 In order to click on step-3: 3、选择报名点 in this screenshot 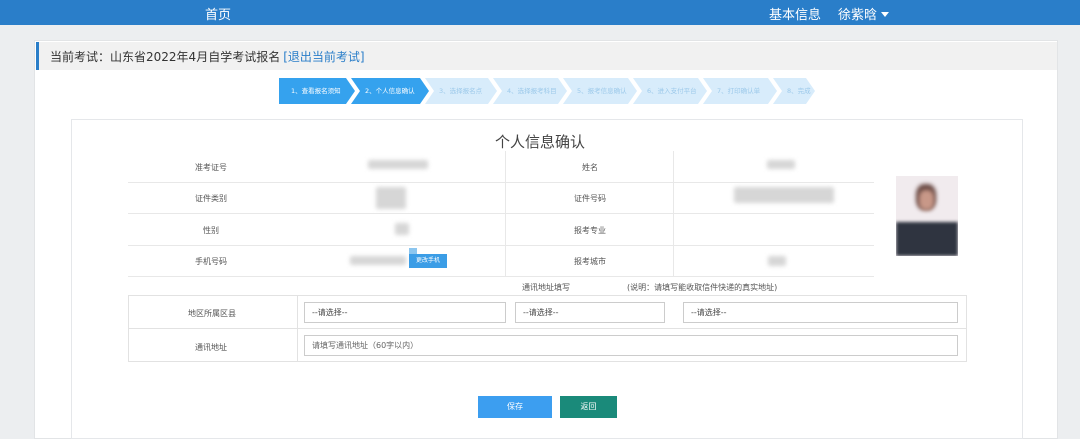, I will do `click(461, 91)`.